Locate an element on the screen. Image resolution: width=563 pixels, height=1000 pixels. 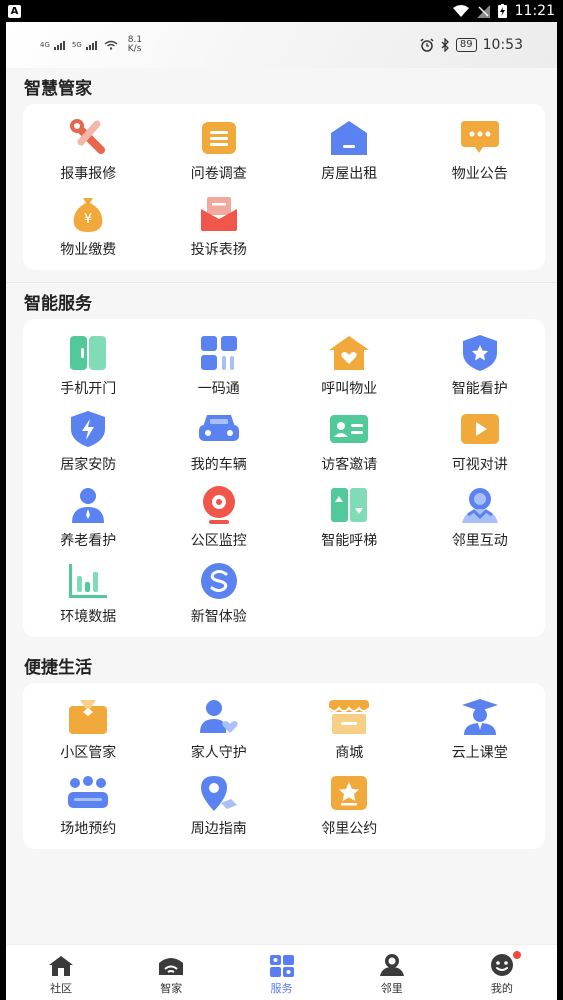
nav-label: 邻里 is located at coordinates (391, 988).